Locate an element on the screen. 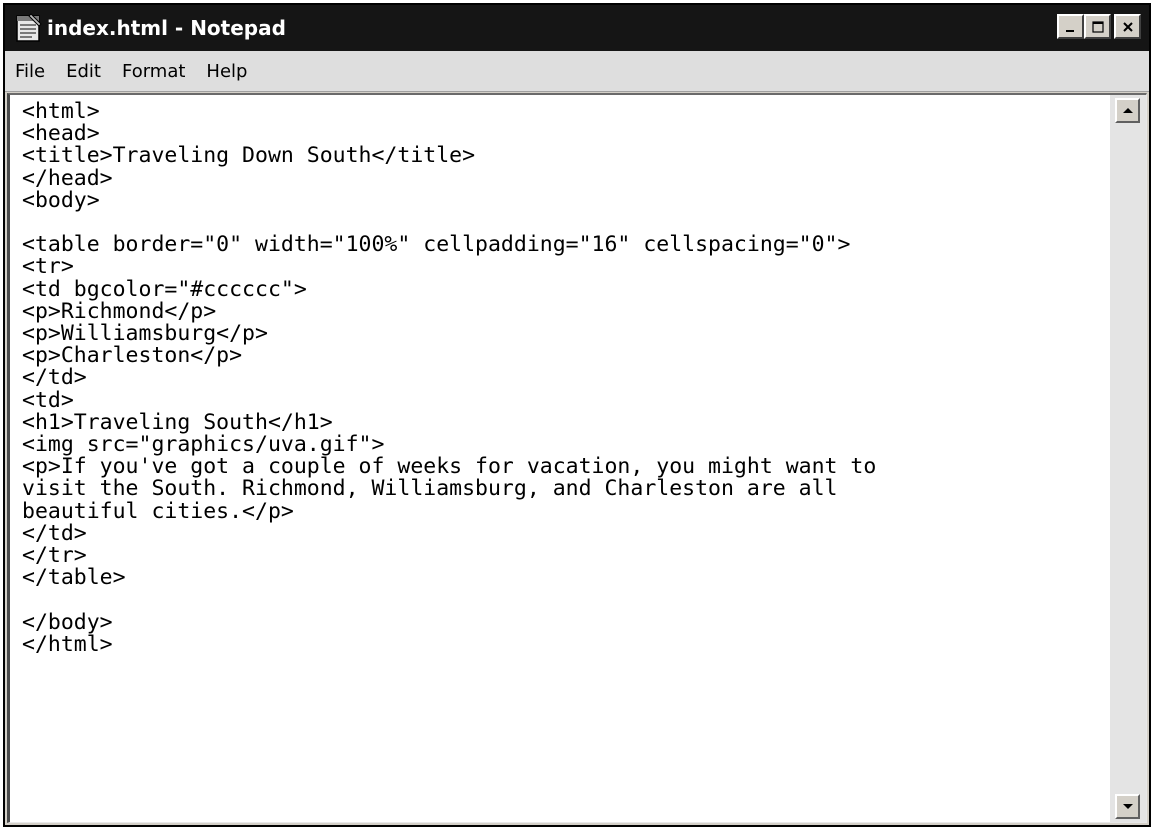  minimize-button is located at coordinates (1070, 26).